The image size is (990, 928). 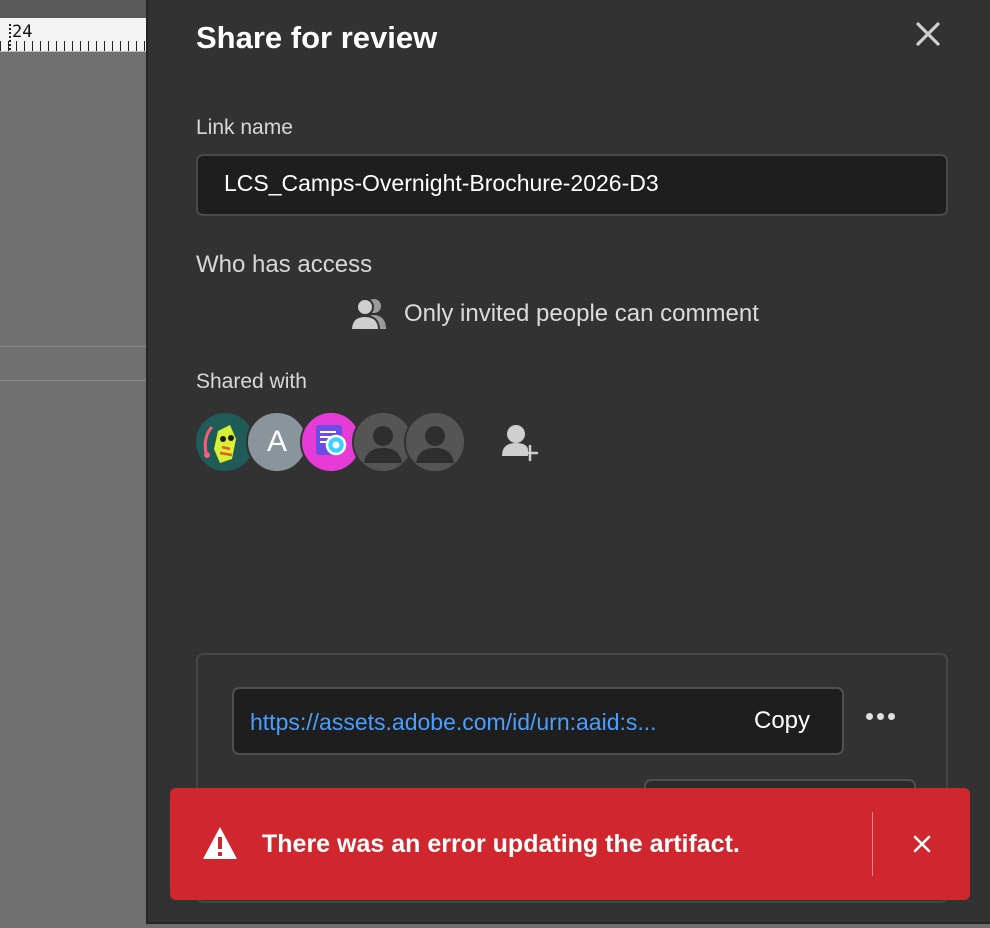 I want to click on more-options-button, so click(x=884, y=719).